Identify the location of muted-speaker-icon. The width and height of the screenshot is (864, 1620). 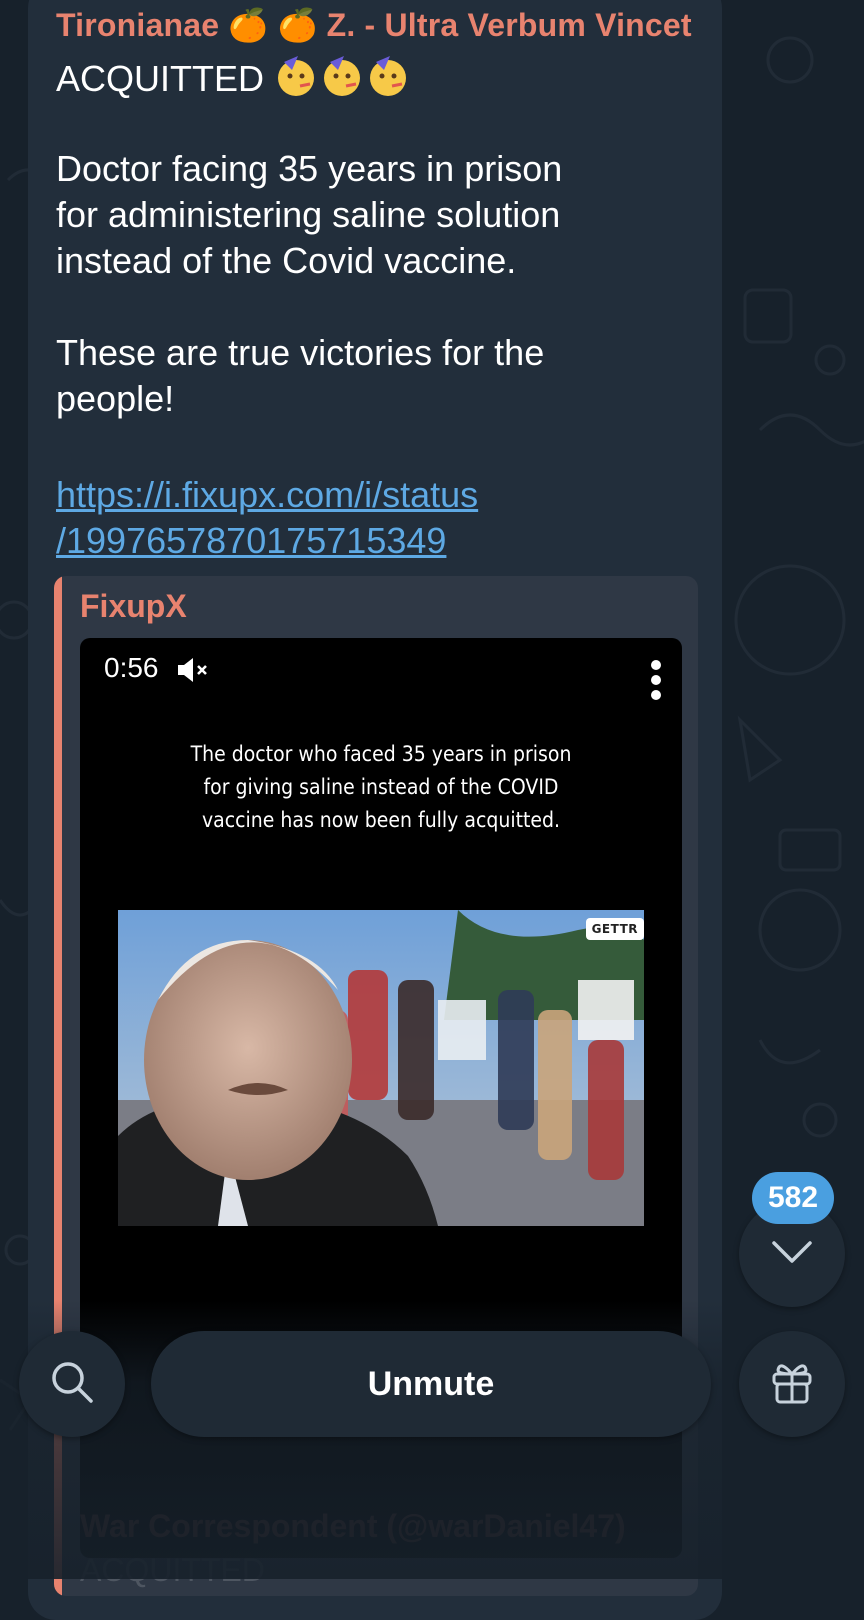
(193, 672).